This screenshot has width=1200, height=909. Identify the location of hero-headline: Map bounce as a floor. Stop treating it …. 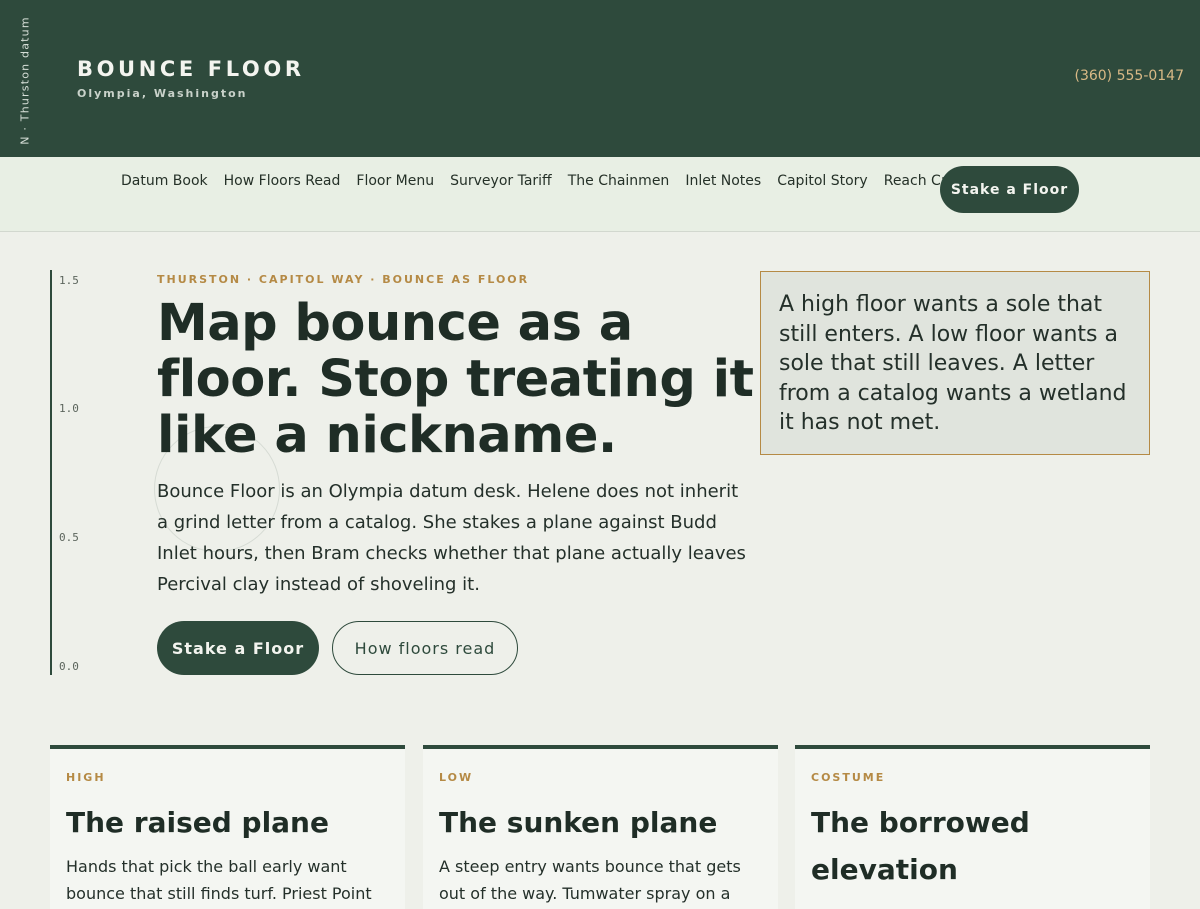
(455, 379).